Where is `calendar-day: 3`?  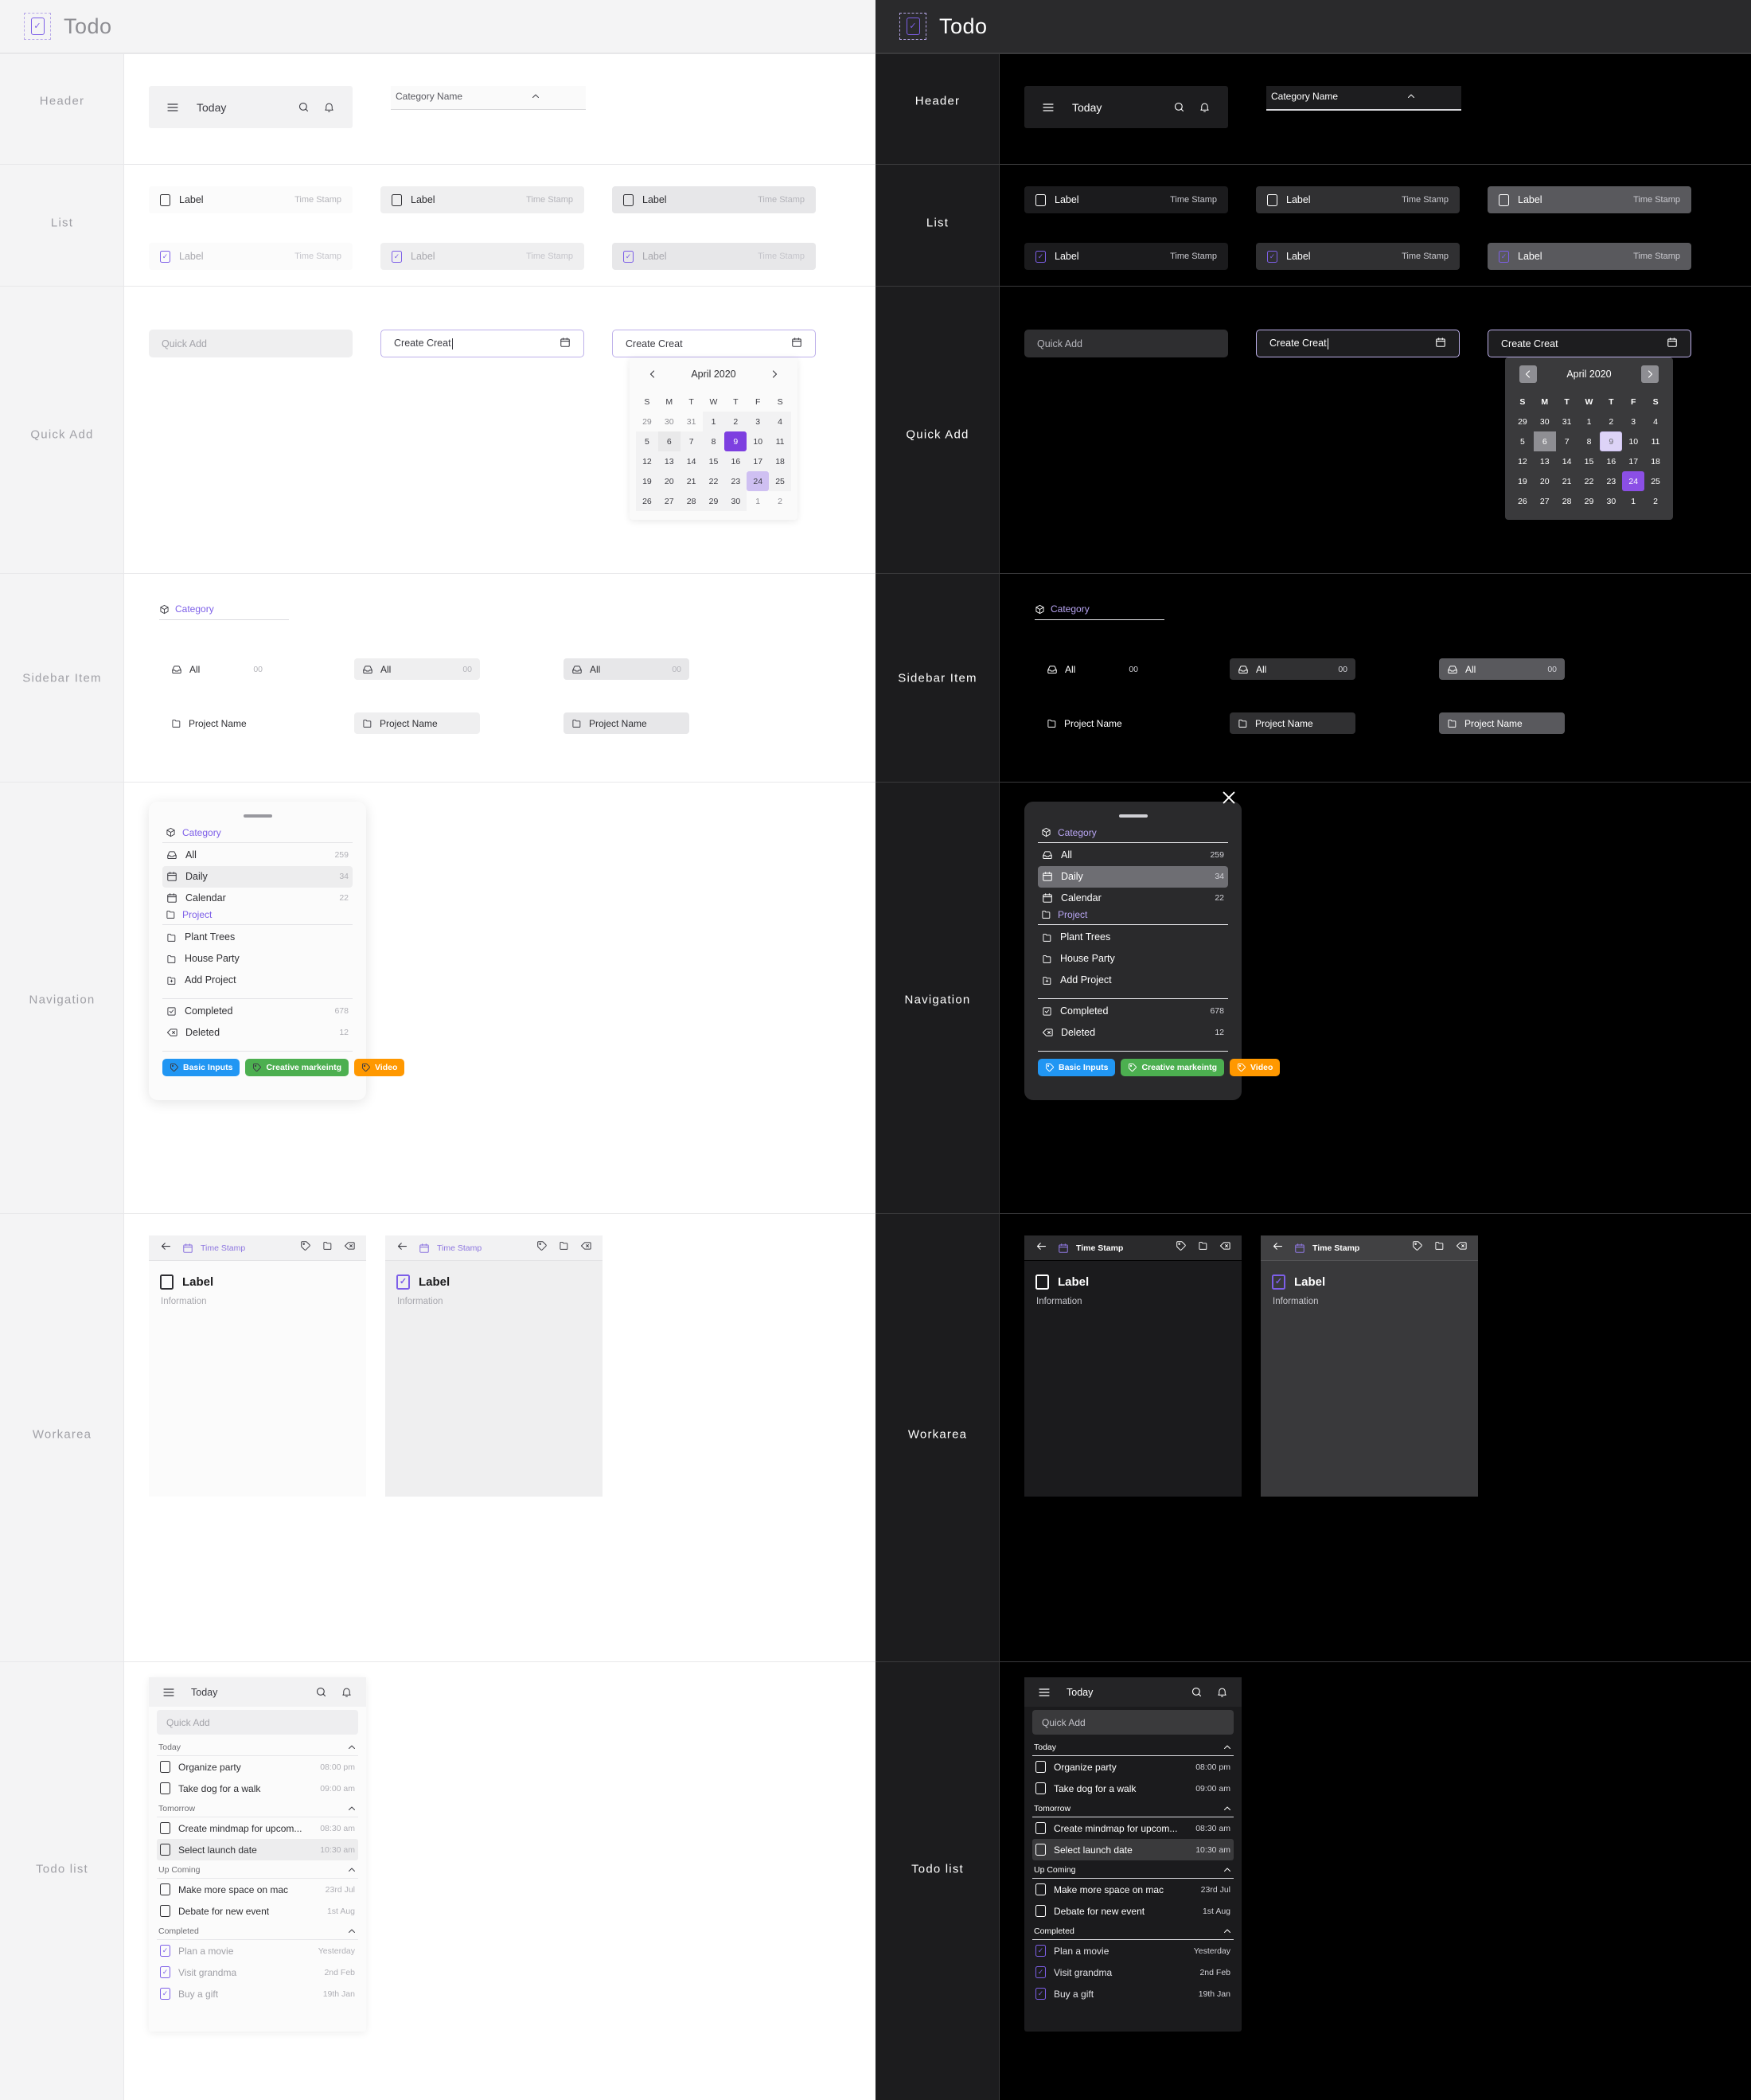
calendar-day: 3 is located at coordinates (1633, 421).